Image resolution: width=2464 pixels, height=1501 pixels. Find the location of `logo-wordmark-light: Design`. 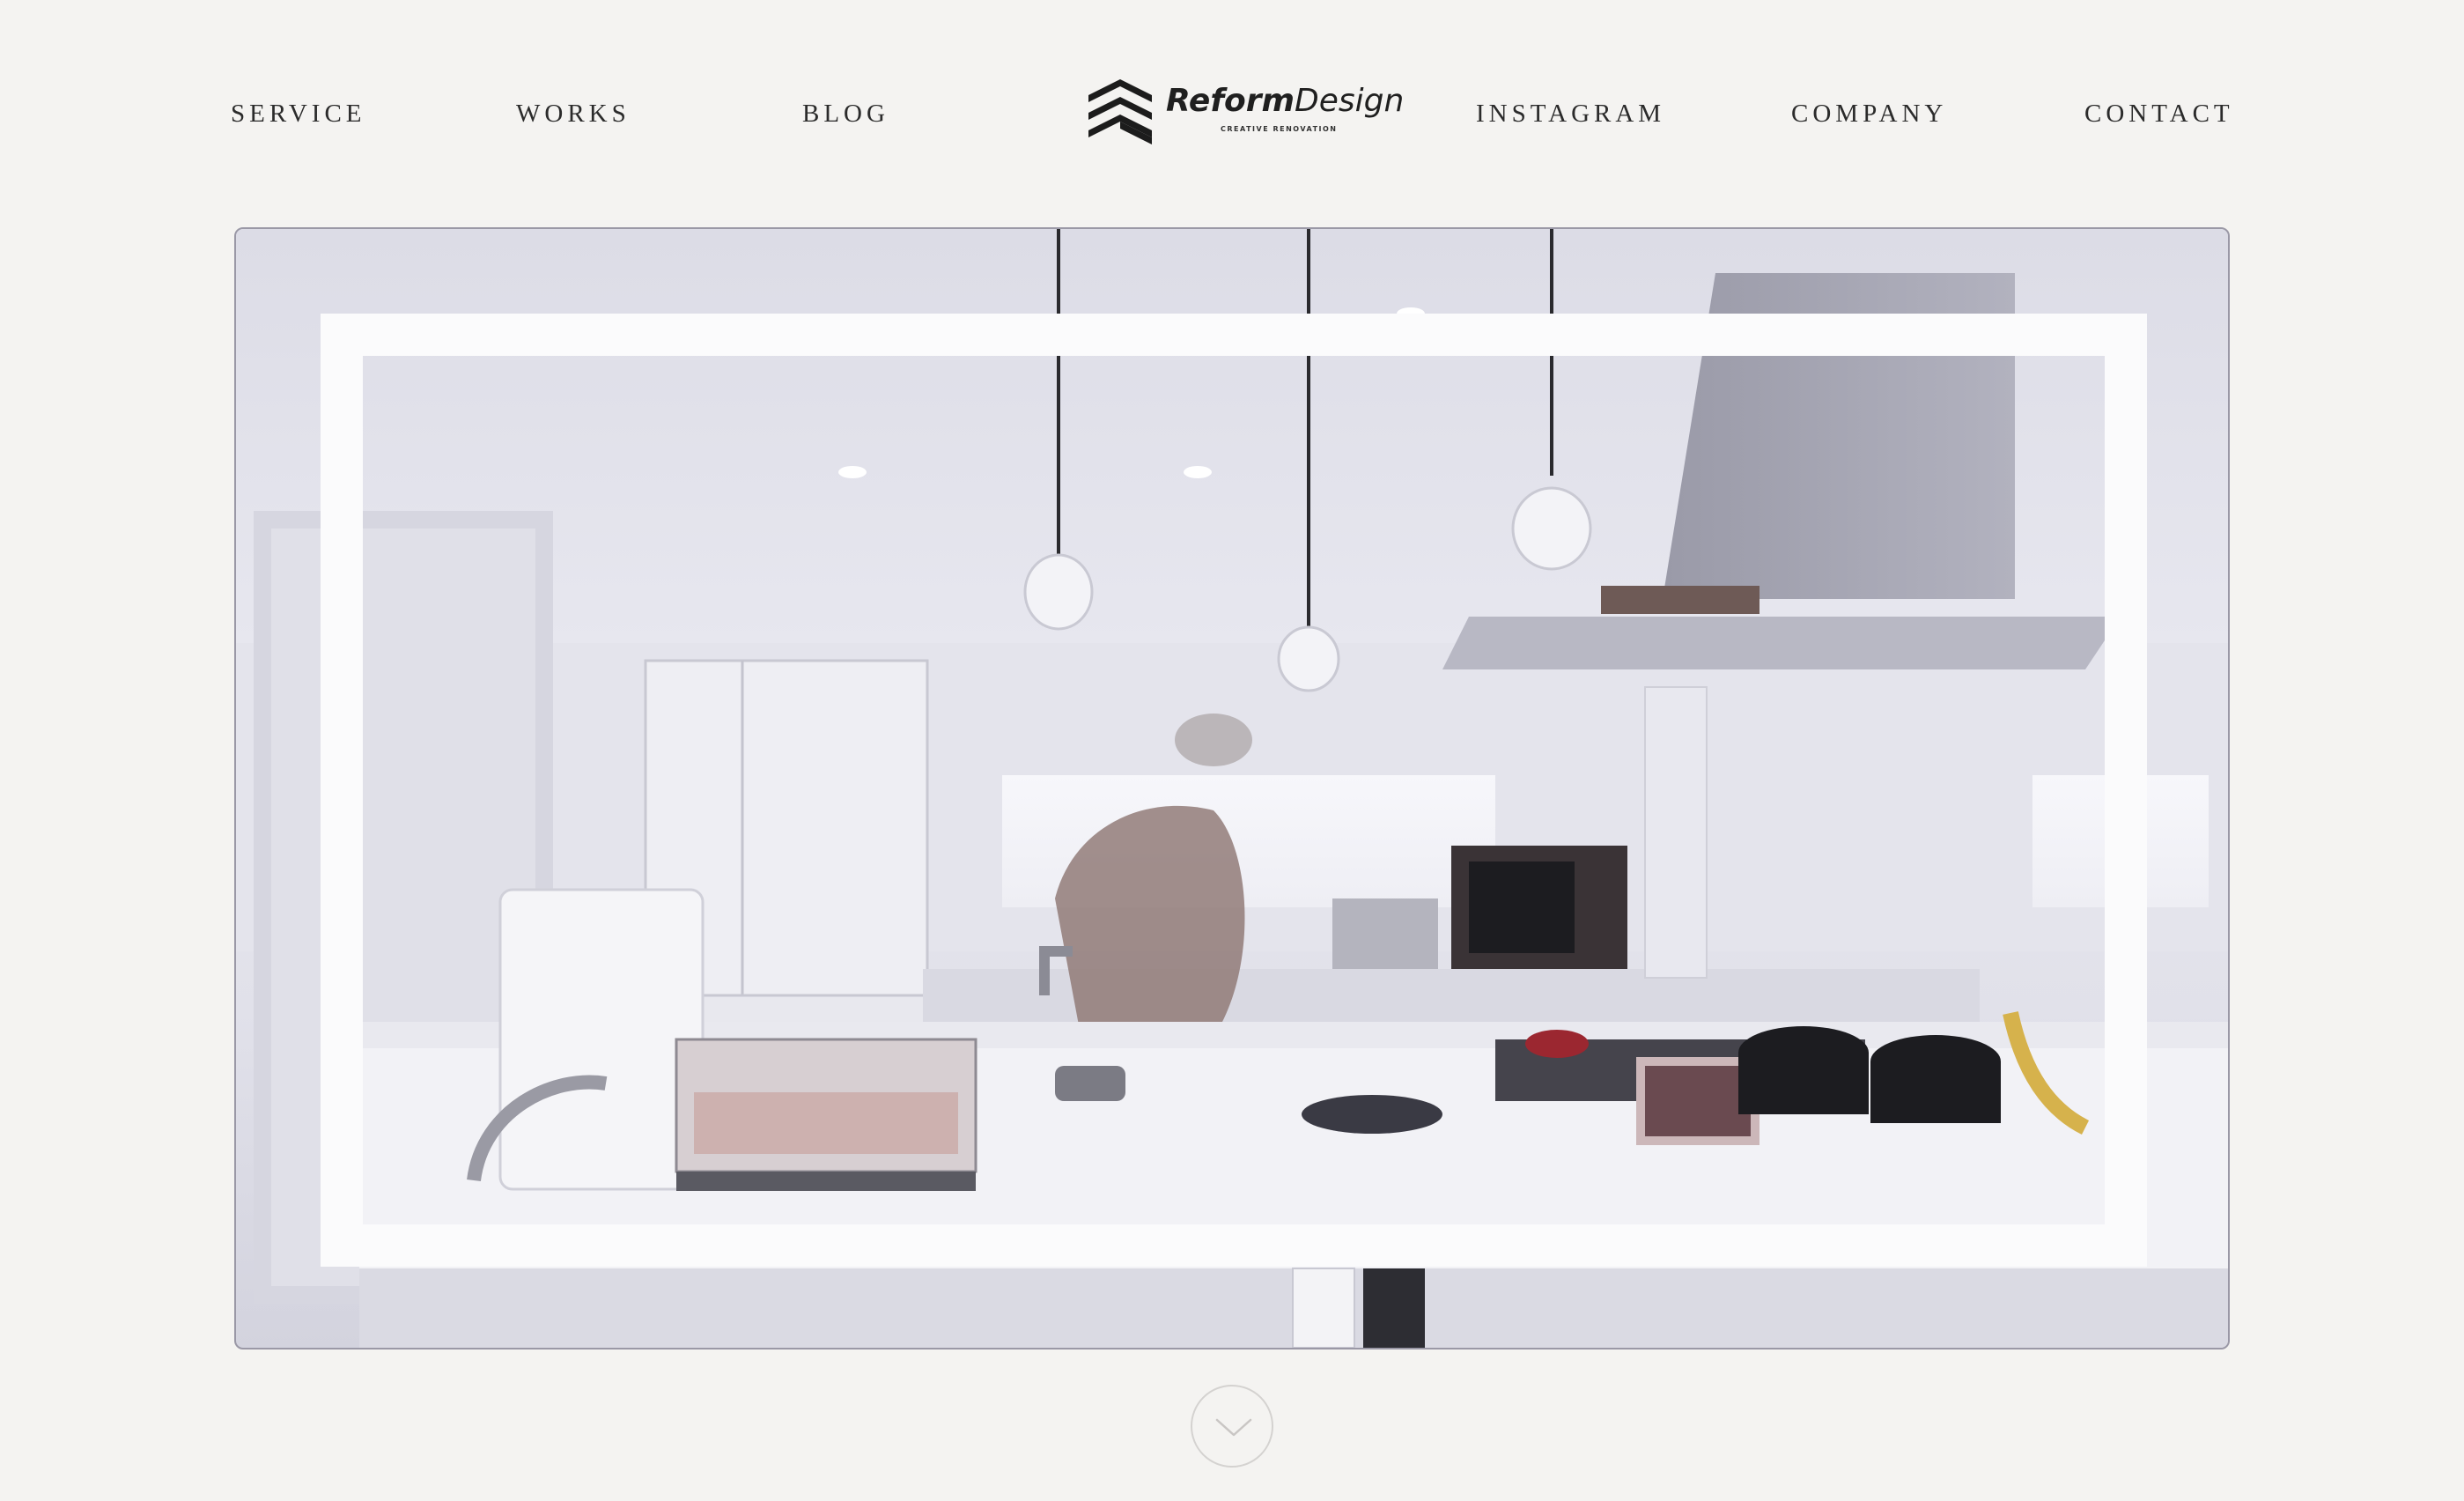

logo-wordmark-light: Design is located at coordinates (1350, 101).